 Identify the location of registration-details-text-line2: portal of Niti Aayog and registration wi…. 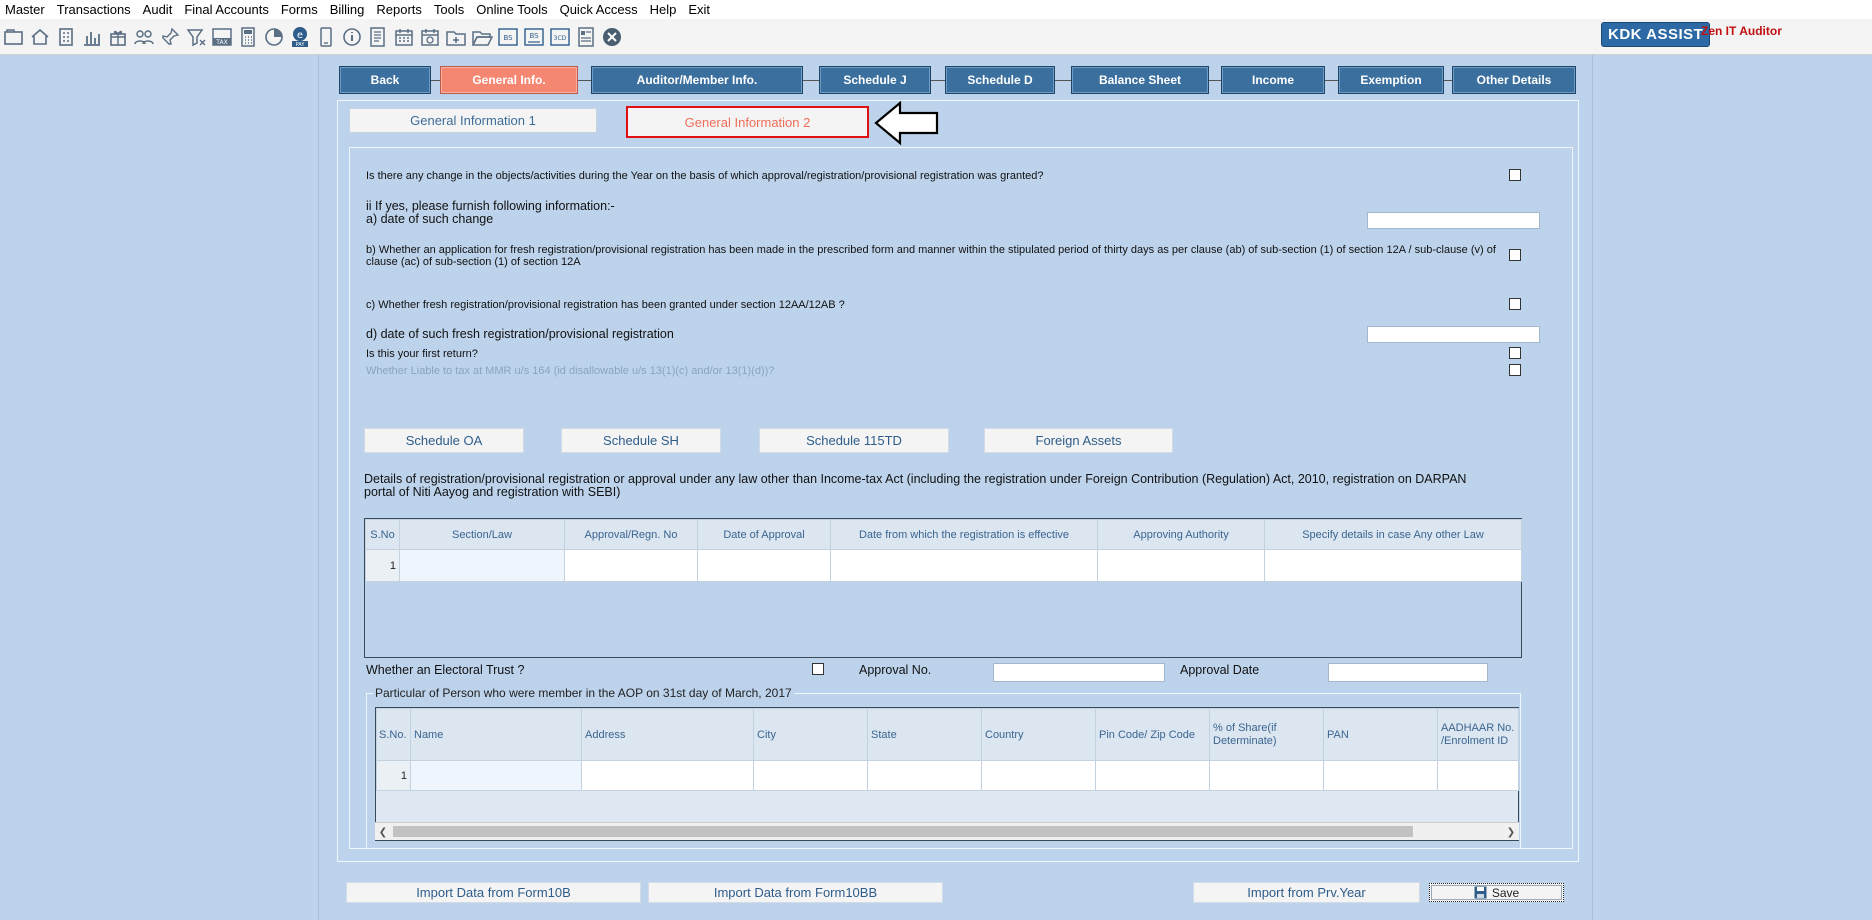
(492, 492).